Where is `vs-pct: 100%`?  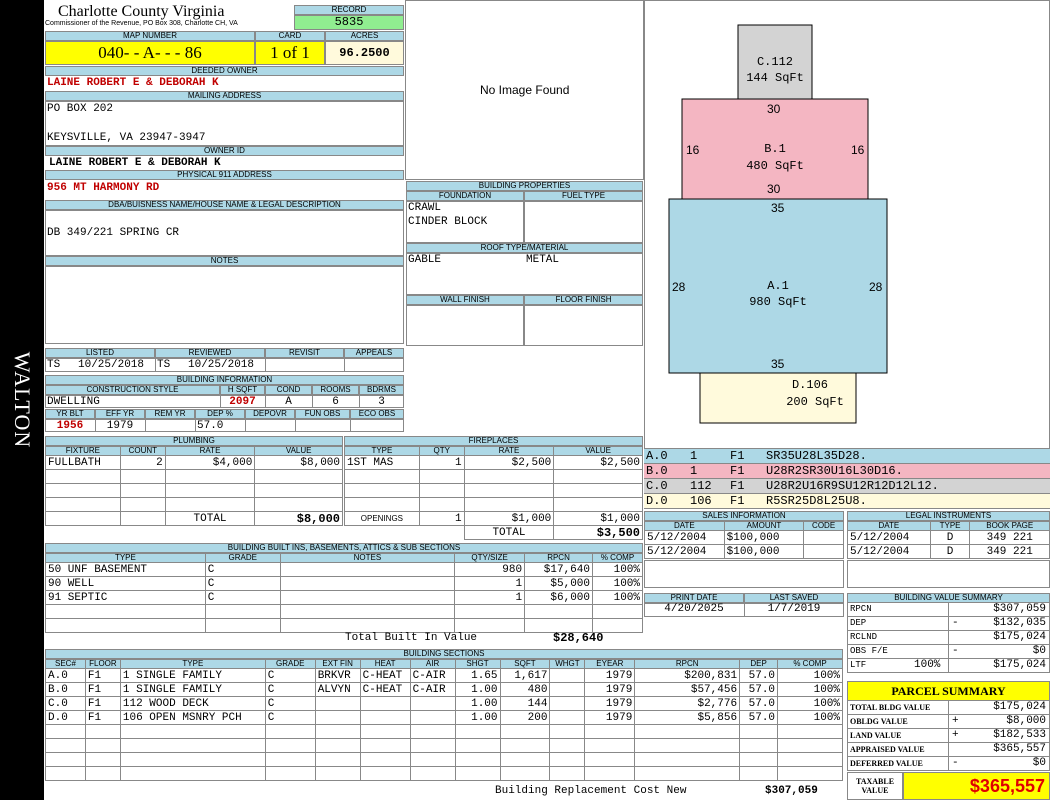
vs-pct: 100% is located at coordinates (927, 665).